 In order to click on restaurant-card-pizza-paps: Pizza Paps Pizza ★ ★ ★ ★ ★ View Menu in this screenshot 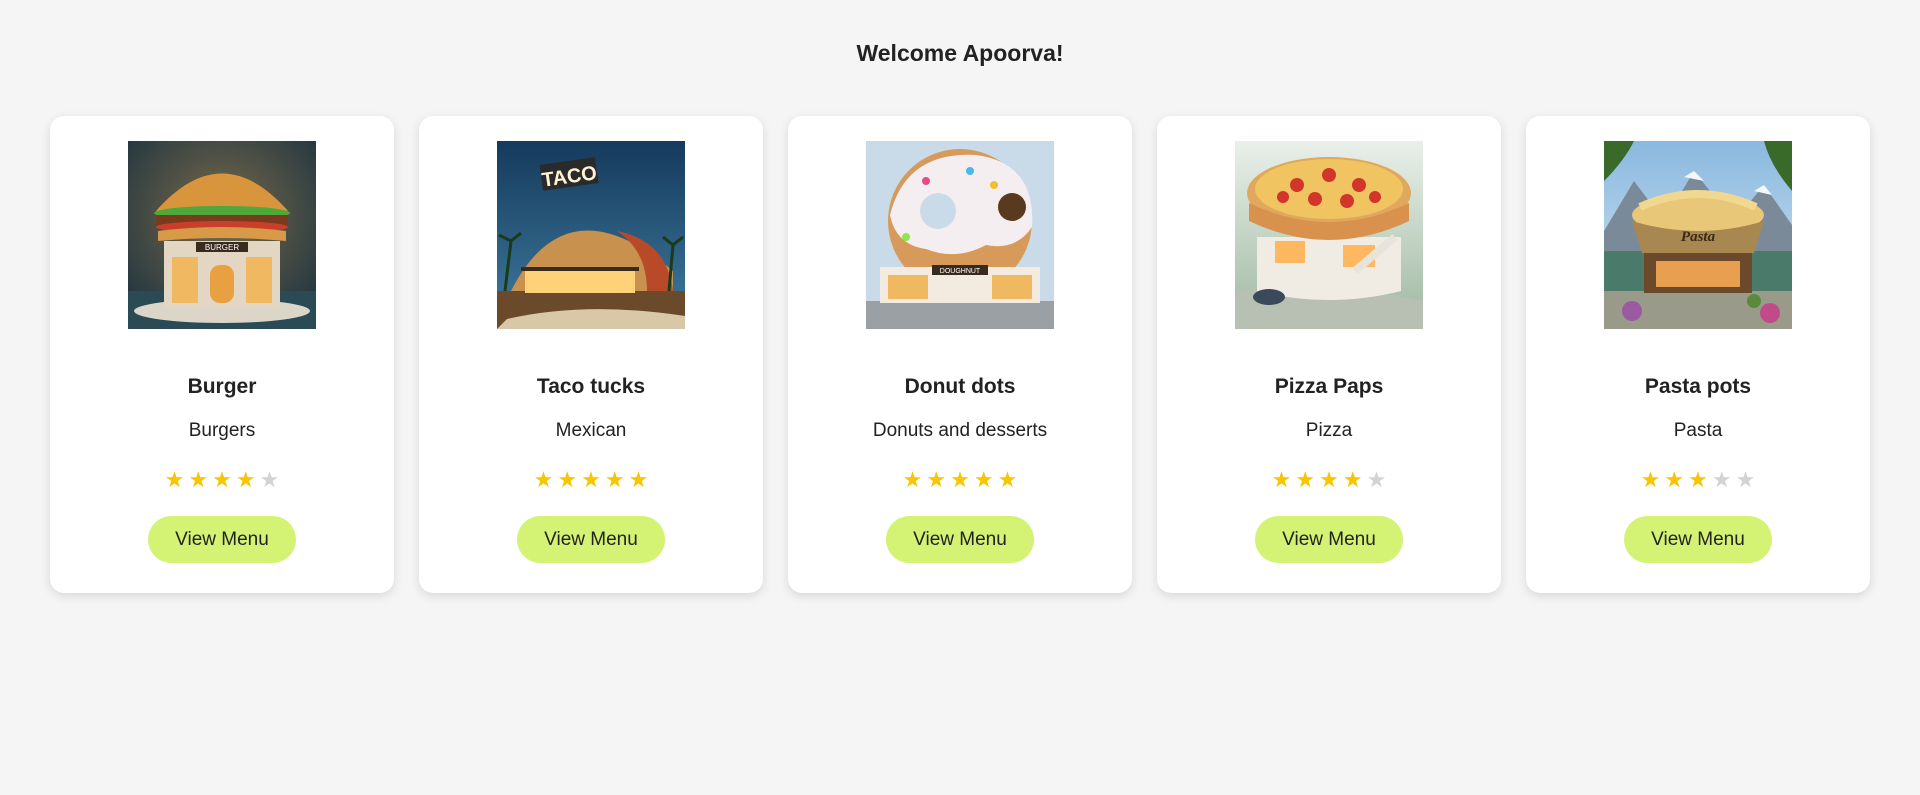, I will do `click(1329, 354)`.